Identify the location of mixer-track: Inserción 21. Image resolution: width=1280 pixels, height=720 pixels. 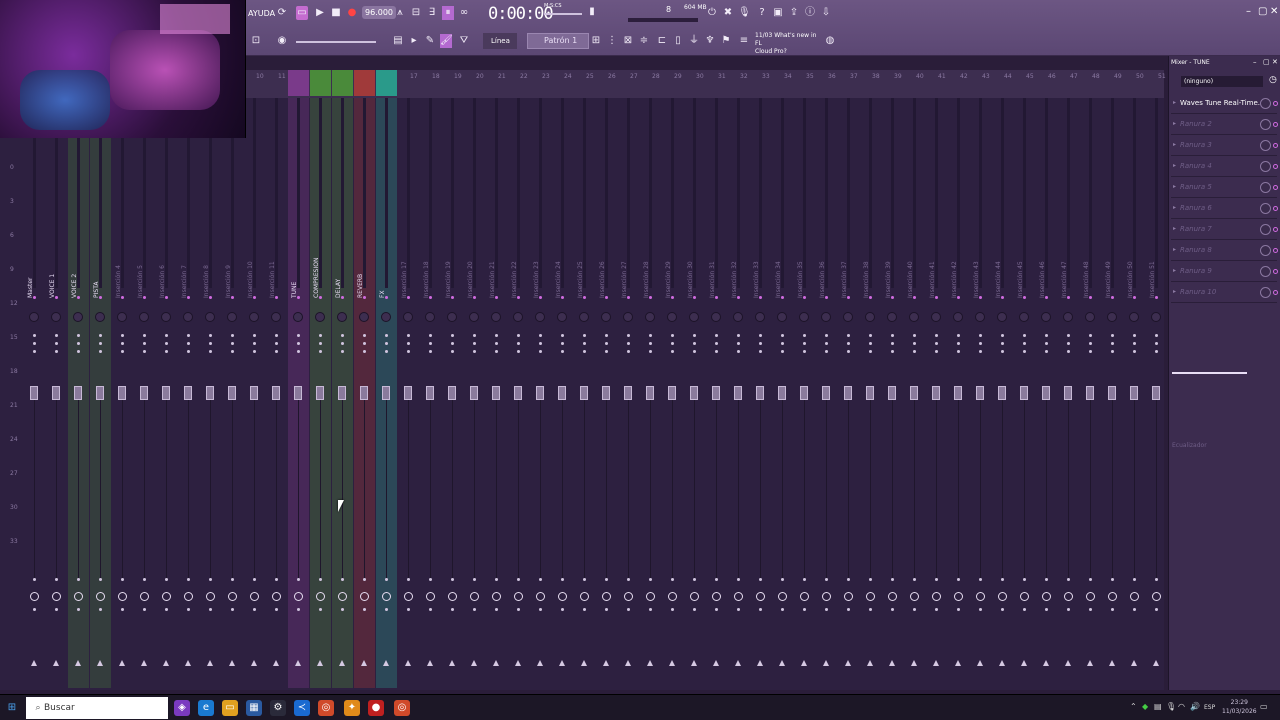
(496, 393).